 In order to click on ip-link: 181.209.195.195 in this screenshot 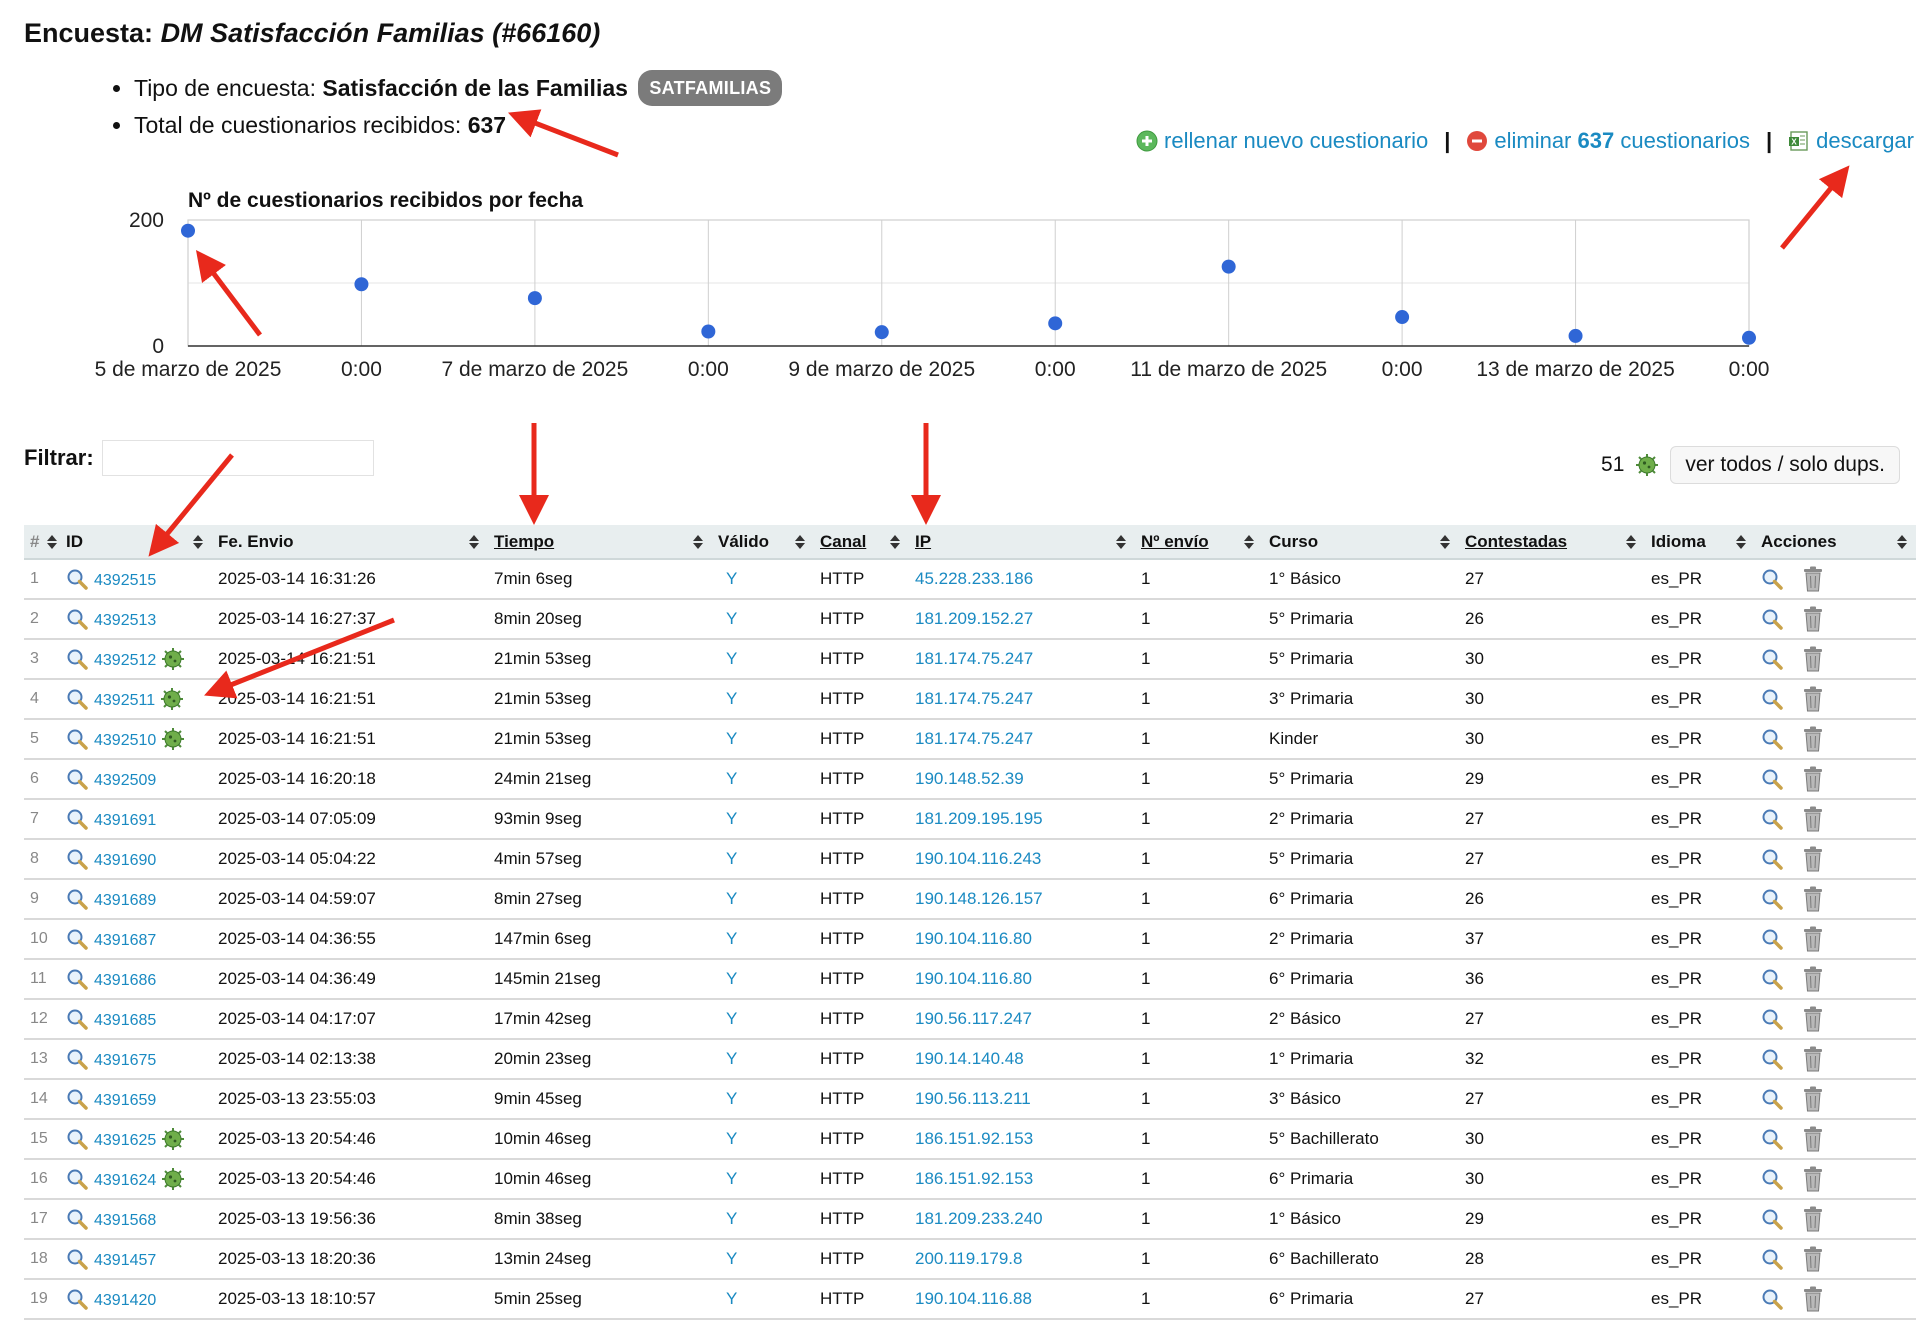, I will do `click(979, 818)`.